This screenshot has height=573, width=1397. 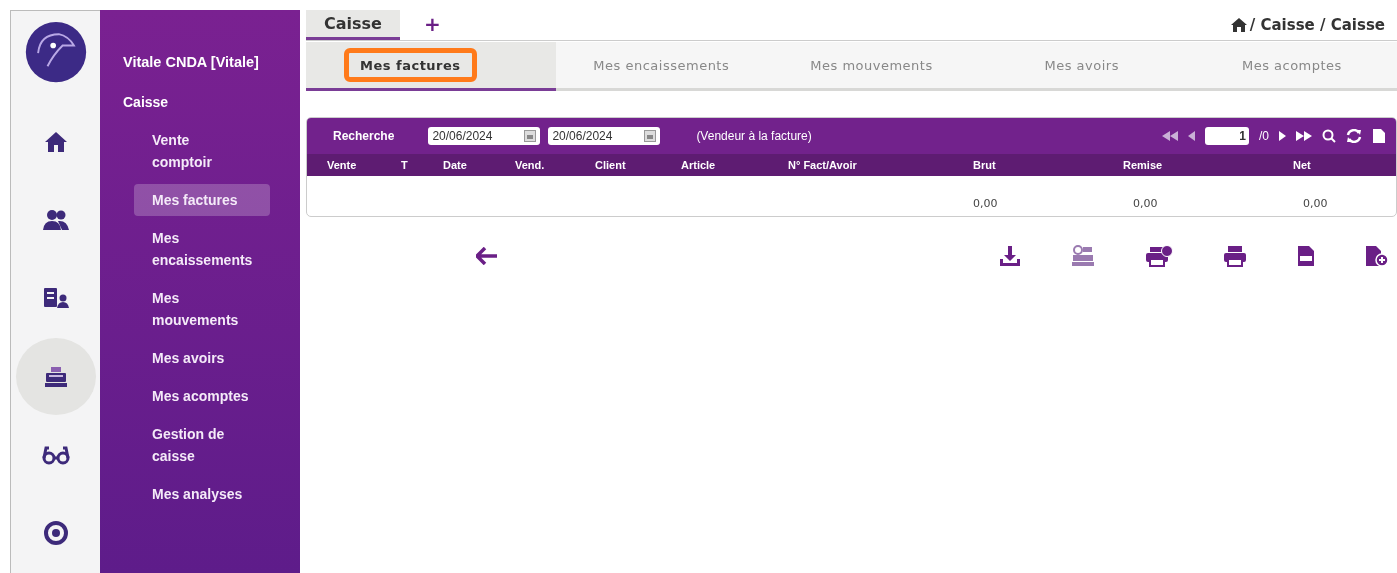 What do you see at coordinates (202, 396) in the screenshot?
I see `sidebar-item: Mes acomptes` at bounding box center [202, 396].